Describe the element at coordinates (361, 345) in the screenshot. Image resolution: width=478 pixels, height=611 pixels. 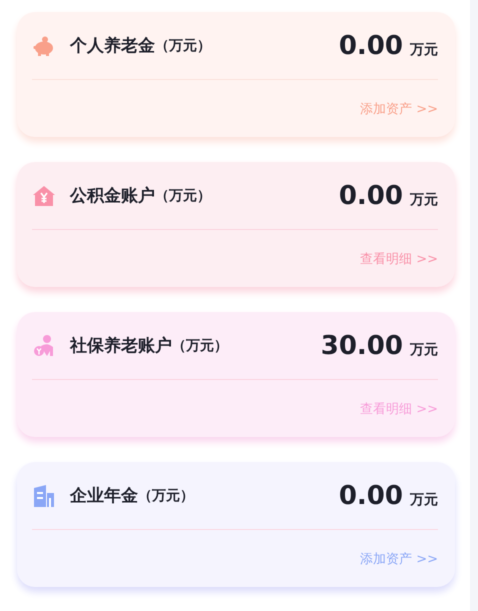
I see `amount: 30.00` at that location.